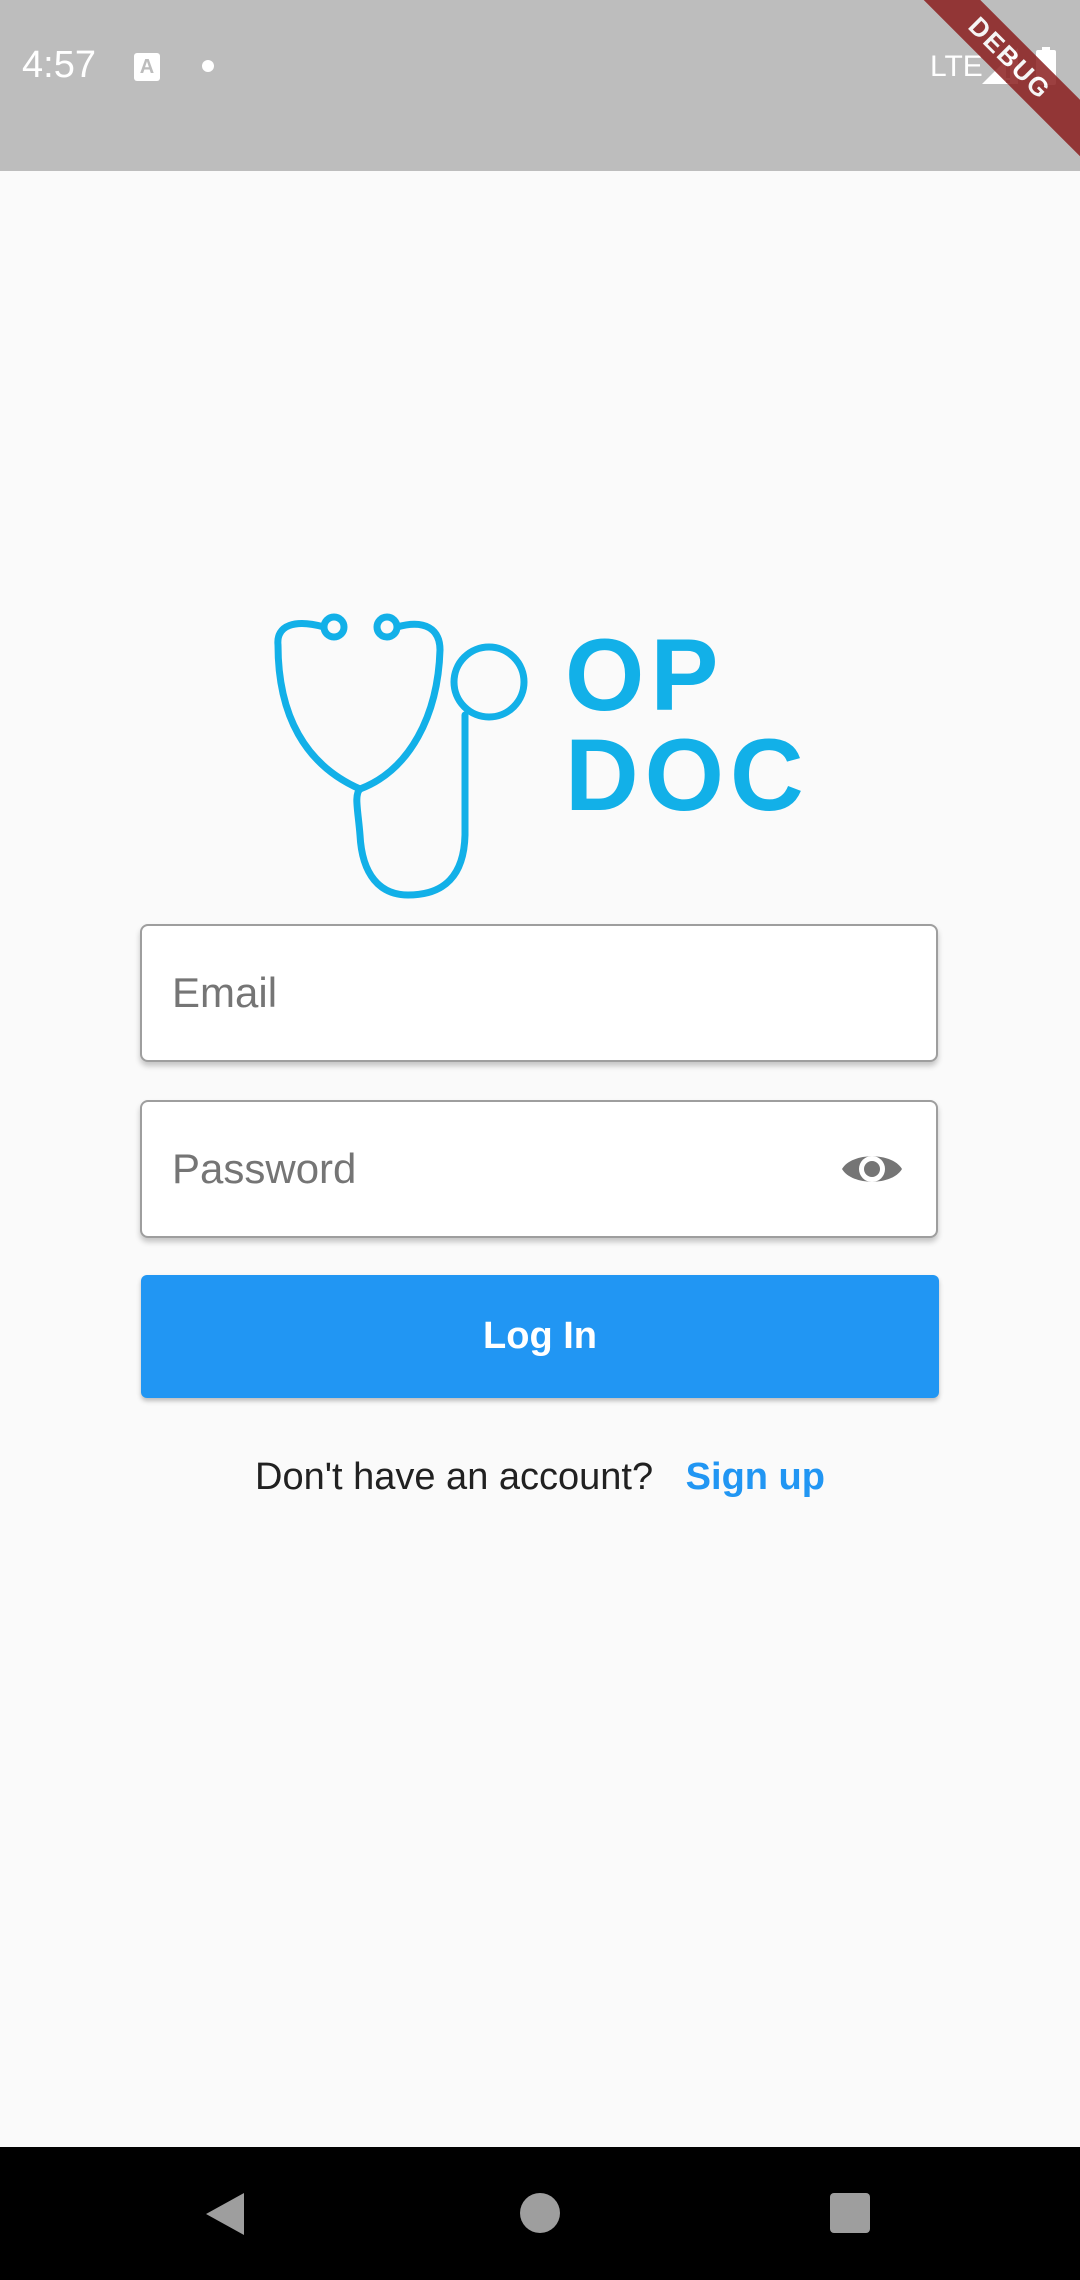 The image size is (1080, 2280). I want to click on status-bar: 4:57 A LTE, so click(540, 85).